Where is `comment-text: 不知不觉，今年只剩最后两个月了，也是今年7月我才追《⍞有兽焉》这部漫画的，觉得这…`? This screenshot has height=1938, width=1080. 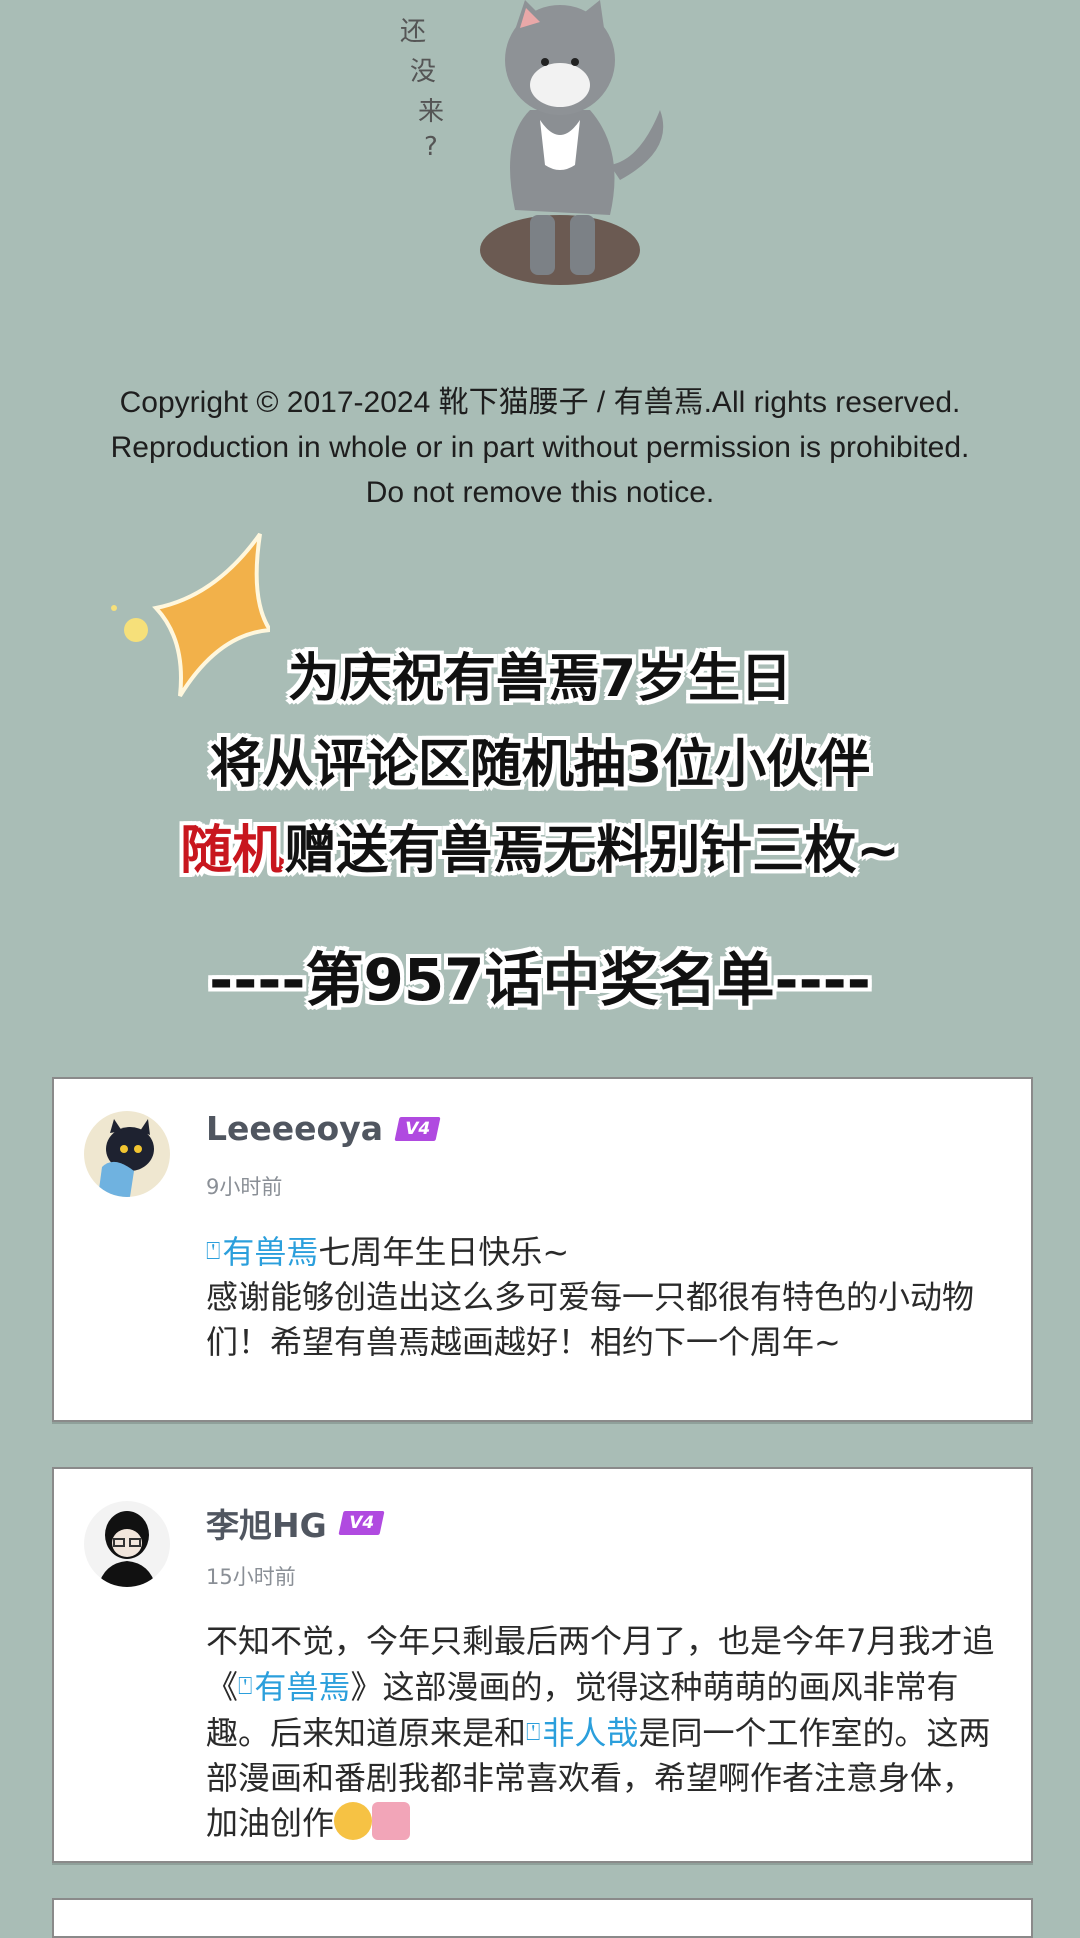 comment-text: 不知不觉，今年只剩最后两个月了，也是今年7月我才追《⍞有兽焉》这部漫画的，觉得这… is located at coordinates (601, 1732).